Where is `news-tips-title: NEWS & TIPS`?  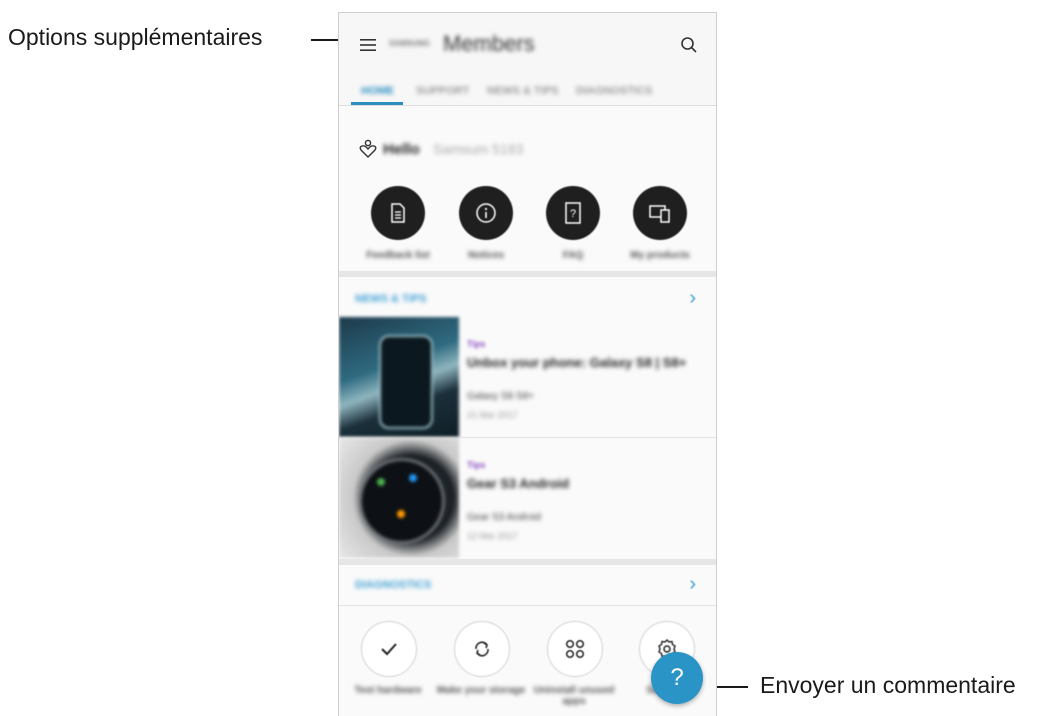 news-tips-title: NEWS & TIPS is located at coordinates (391, 299).